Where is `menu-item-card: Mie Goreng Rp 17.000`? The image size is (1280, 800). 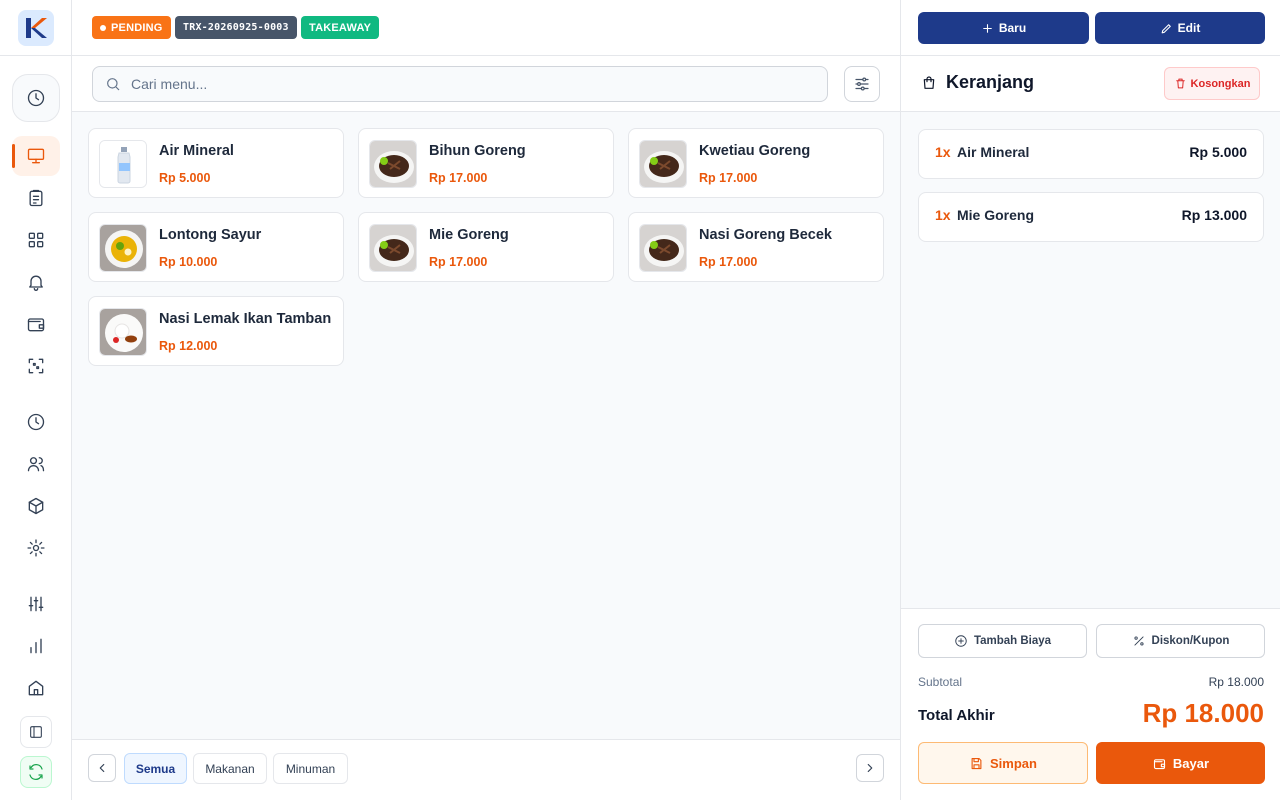 menu-item-card: Mie Goreng Rp 17.000 is located at coordinates (486, 247).